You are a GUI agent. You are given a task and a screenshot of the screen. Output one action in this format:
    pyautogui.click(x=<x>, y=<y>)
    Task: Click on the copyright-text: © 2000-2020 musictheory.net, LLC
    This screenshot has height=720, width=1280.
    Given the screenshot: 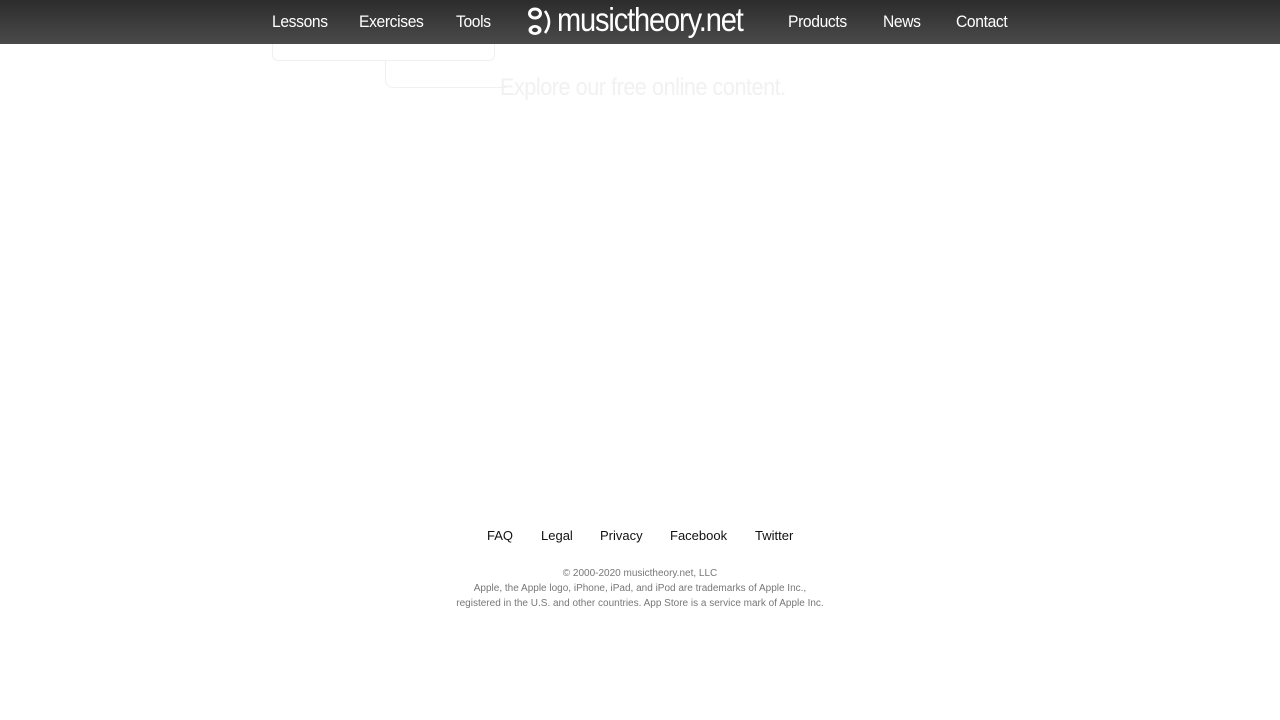 What is the action you would take?
    pyautogui.click(x=640, y=573)
    